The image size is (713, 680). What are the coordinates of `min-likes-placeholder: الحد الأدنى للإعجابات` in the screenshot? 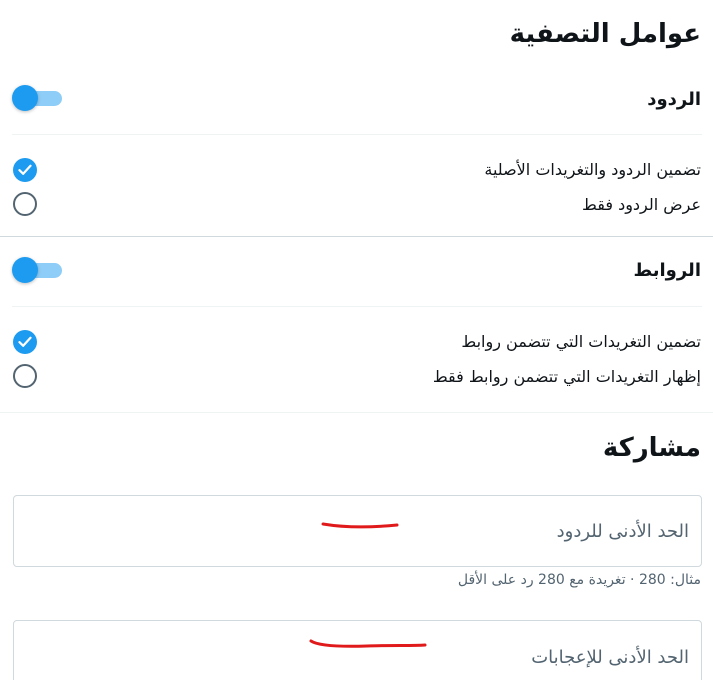 It's located at (610, 657).